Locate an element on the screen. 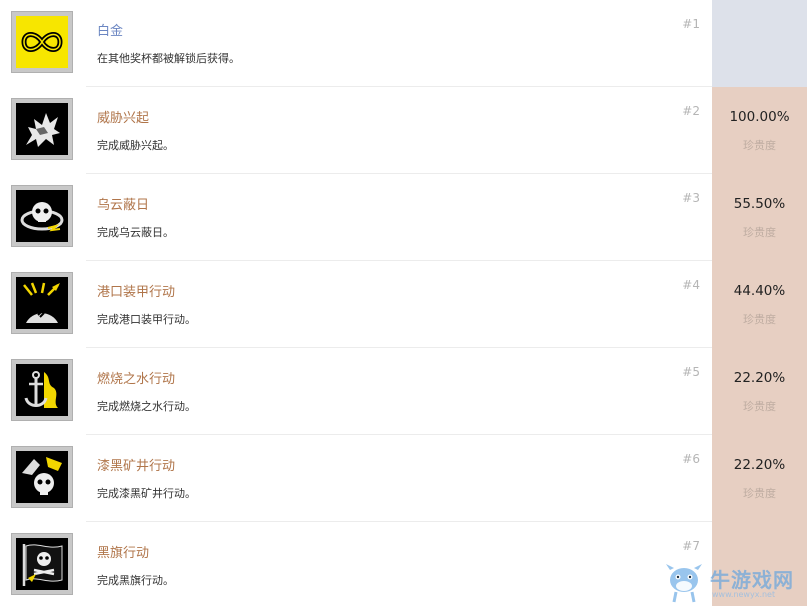 The width and height of the screenshot is (807, 606). trophy-percent: 44.40% is located at coordinates (759, 291).